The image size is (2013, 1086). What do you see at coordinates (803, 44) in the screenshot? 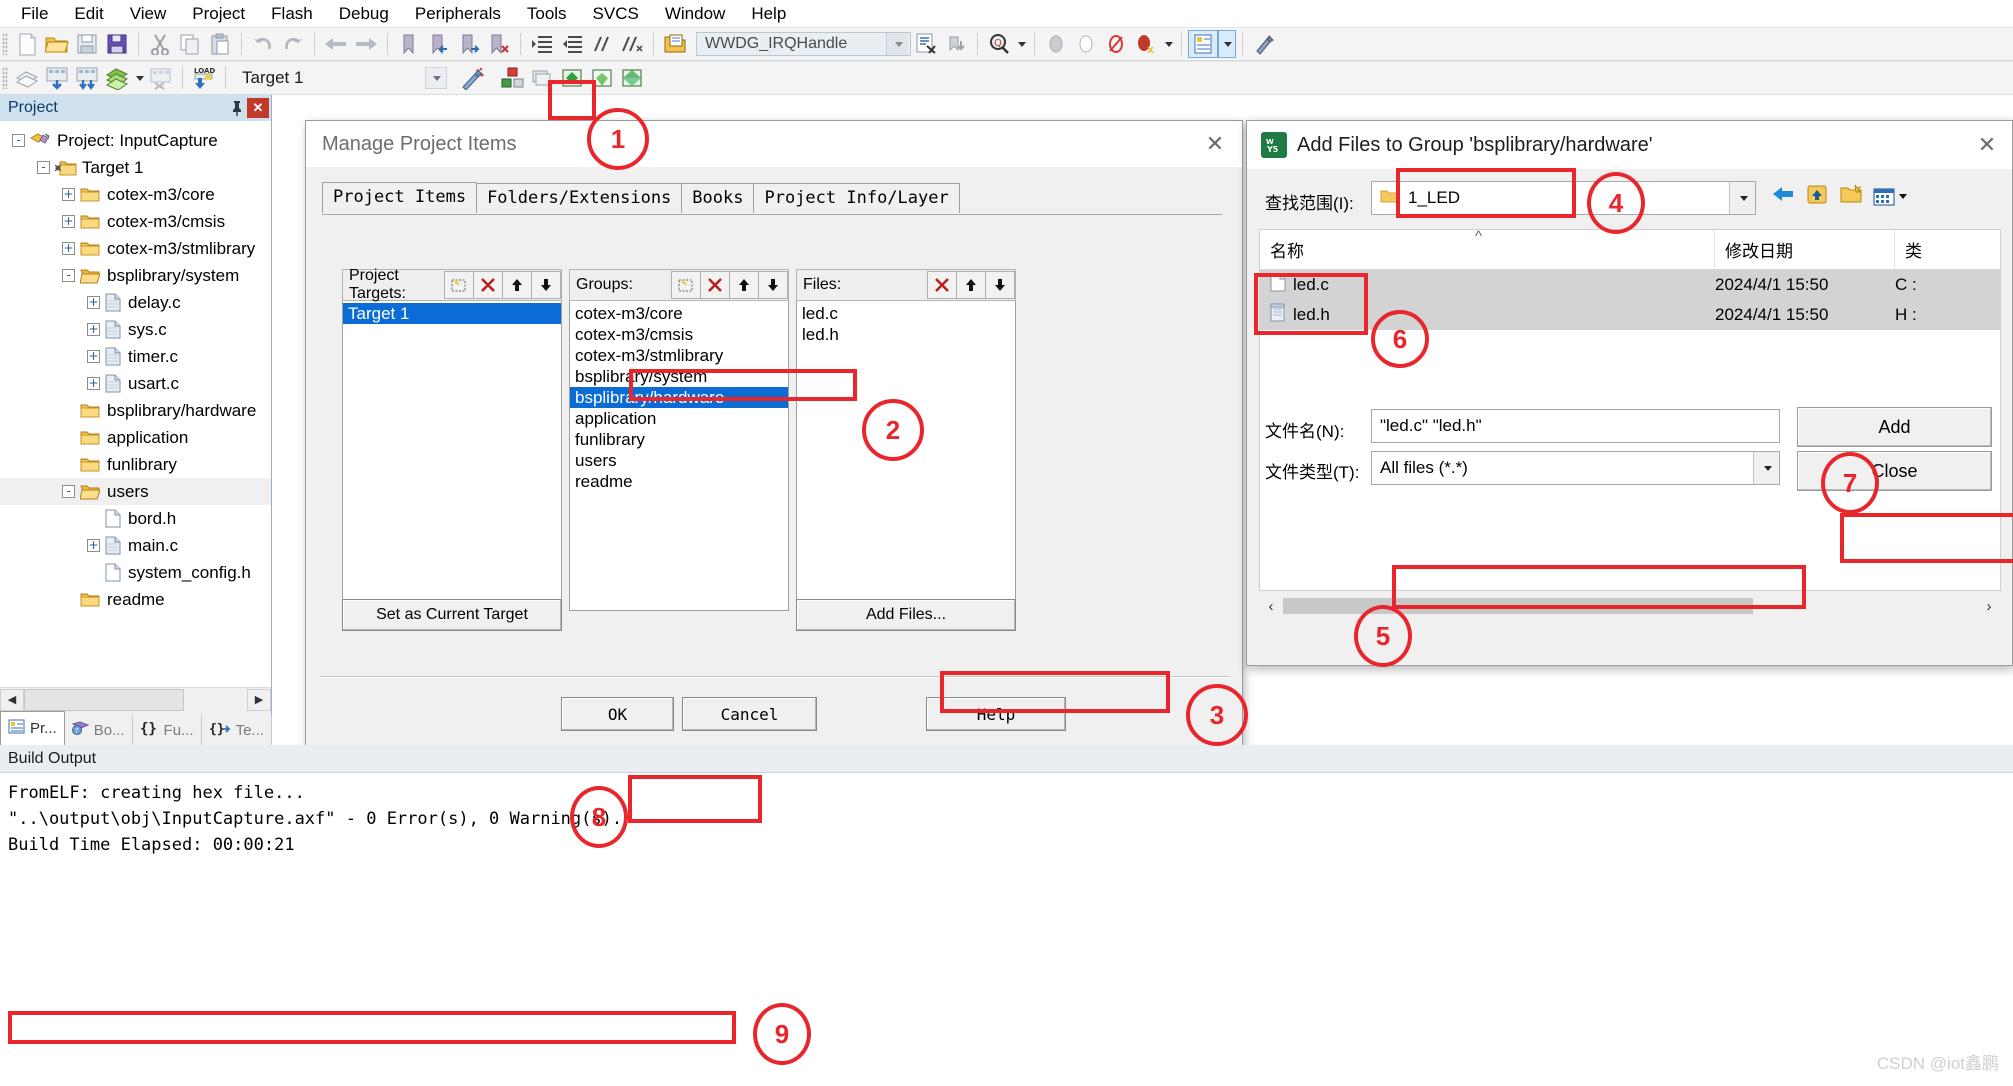
I see `symbol-combo: WWDG_IRQHandle` at bounding box center [803, 44].